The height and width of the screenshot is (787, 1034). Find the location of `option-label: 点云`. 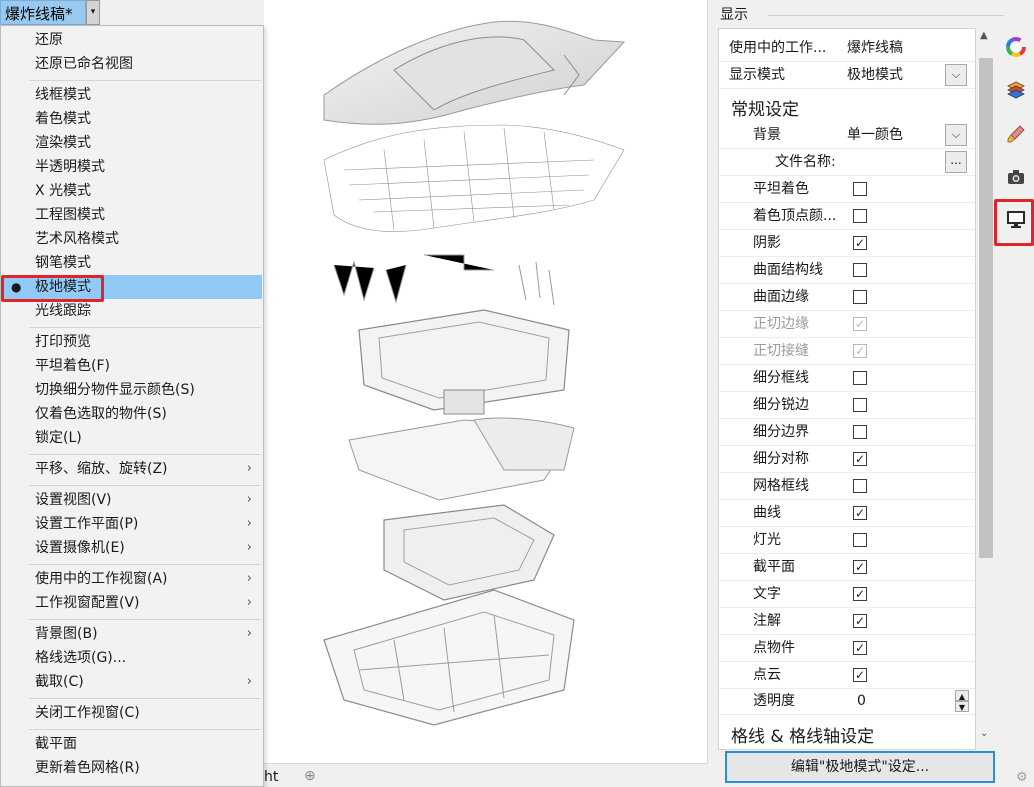

option-label: 点云 is located at coordinates (767, 675).